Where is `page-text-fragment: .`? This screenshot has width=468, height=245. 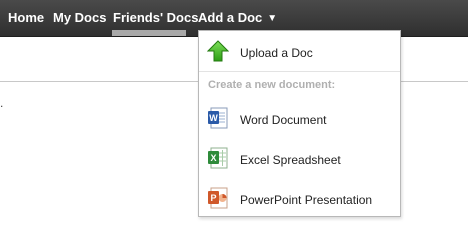 page-text-fragment: . is located at coordinates (2, 103).